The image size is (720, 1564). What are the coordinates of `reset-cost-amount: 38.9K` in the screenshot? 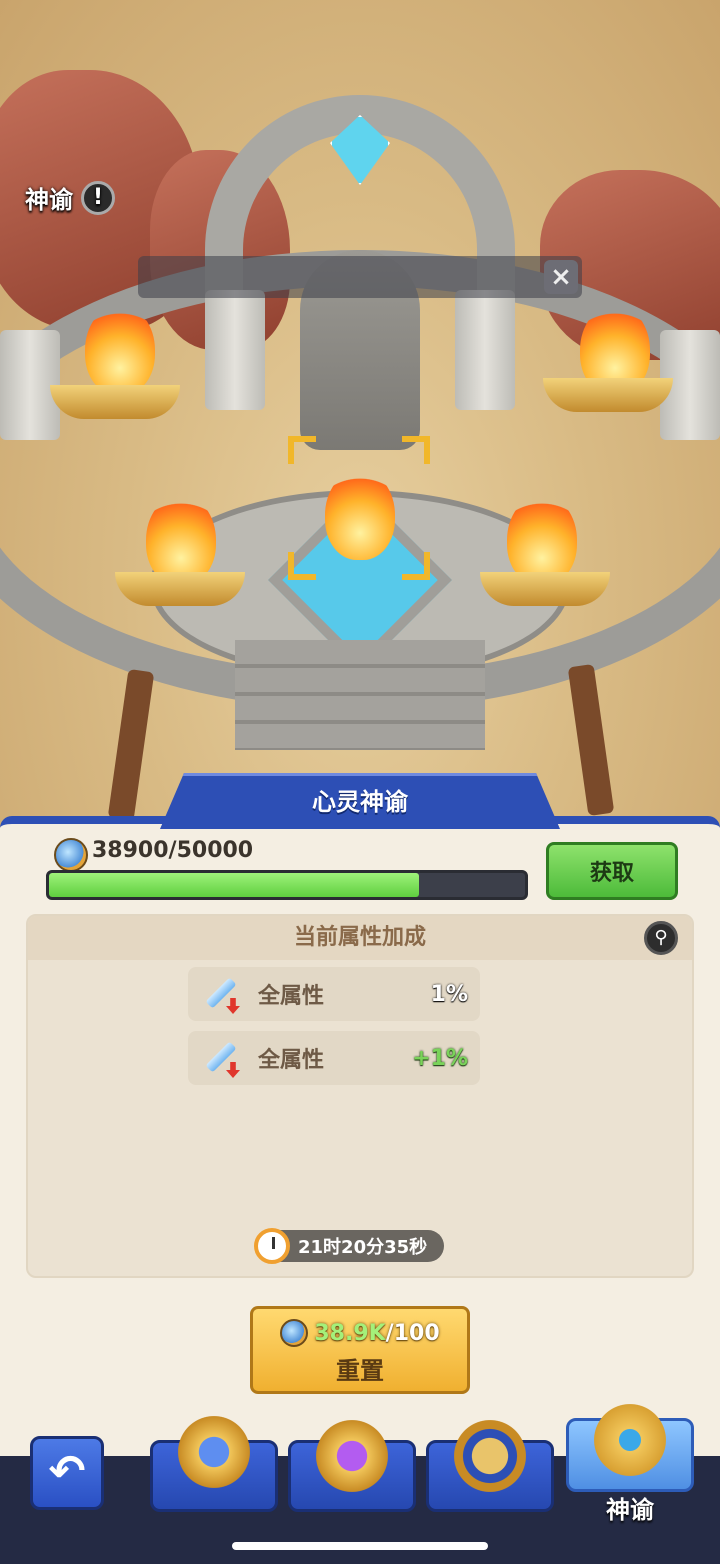 It's located at (350, 1333).